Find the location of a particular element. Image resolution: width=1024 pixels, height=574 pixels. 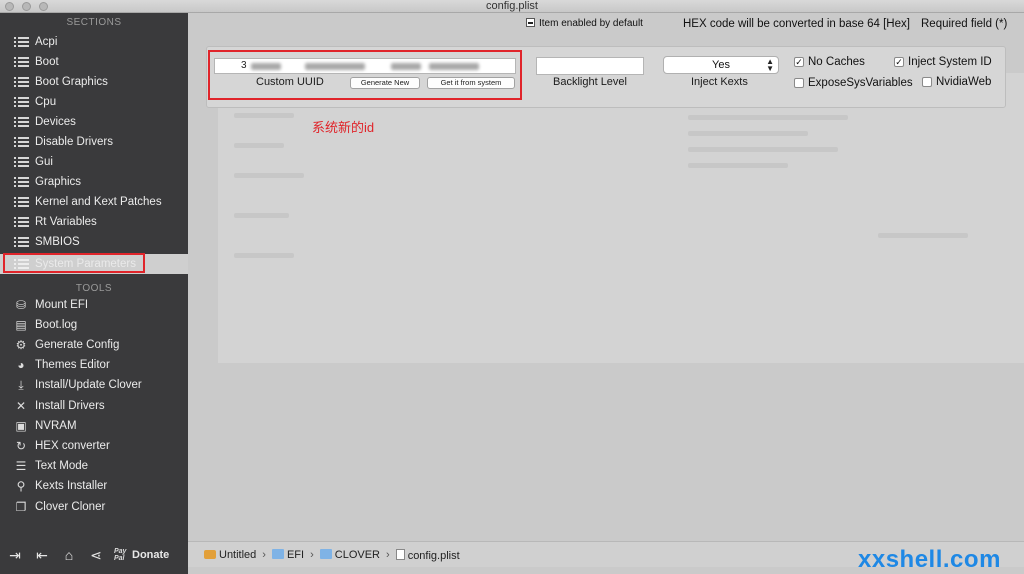

chip-icon: ▣ is located at coordinates (21, 426).